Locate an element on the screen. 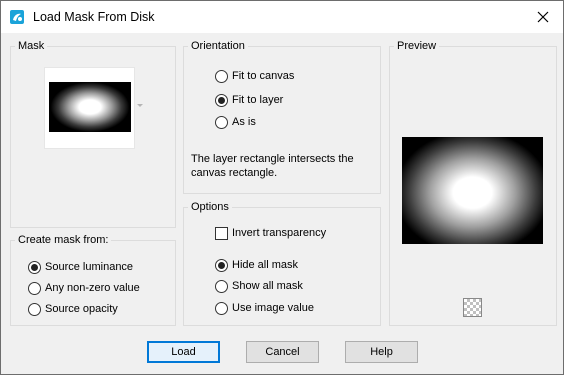  orientation-group-title: Orientation is located at coordinates (218, 46).